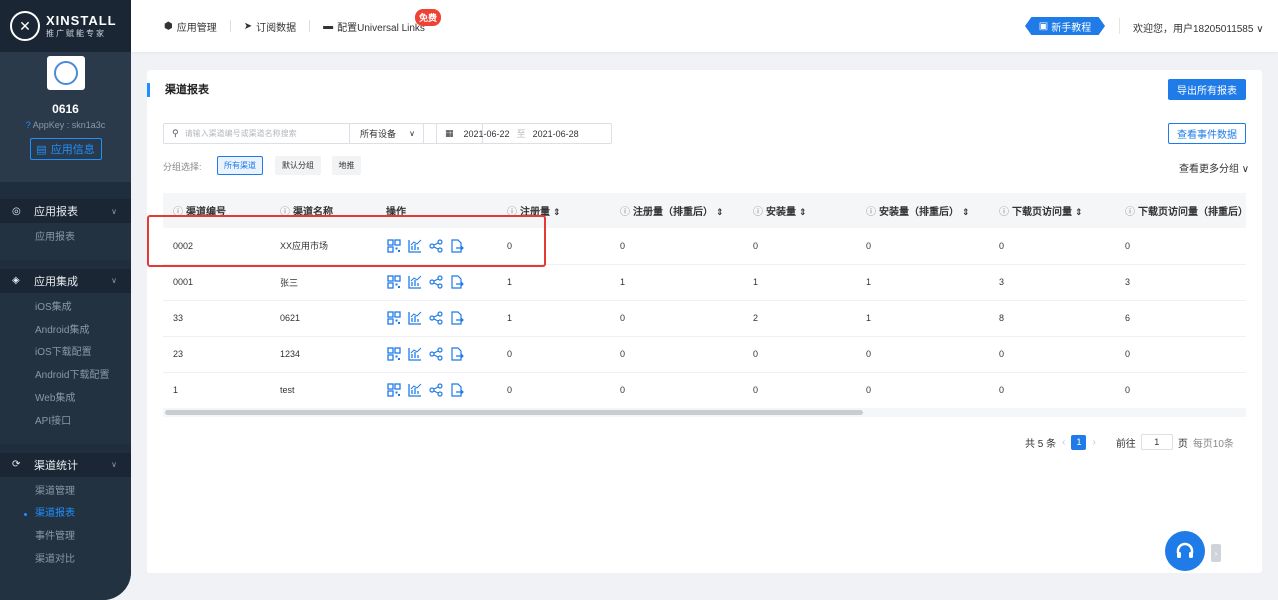 The image size is (1278, 600). What do you see at coordinates (922, 210) in the screenshot?
I see `col-header-installs-unique: ⓘ 安装量（排重后） ⇕` at bounding box center [922, 210].